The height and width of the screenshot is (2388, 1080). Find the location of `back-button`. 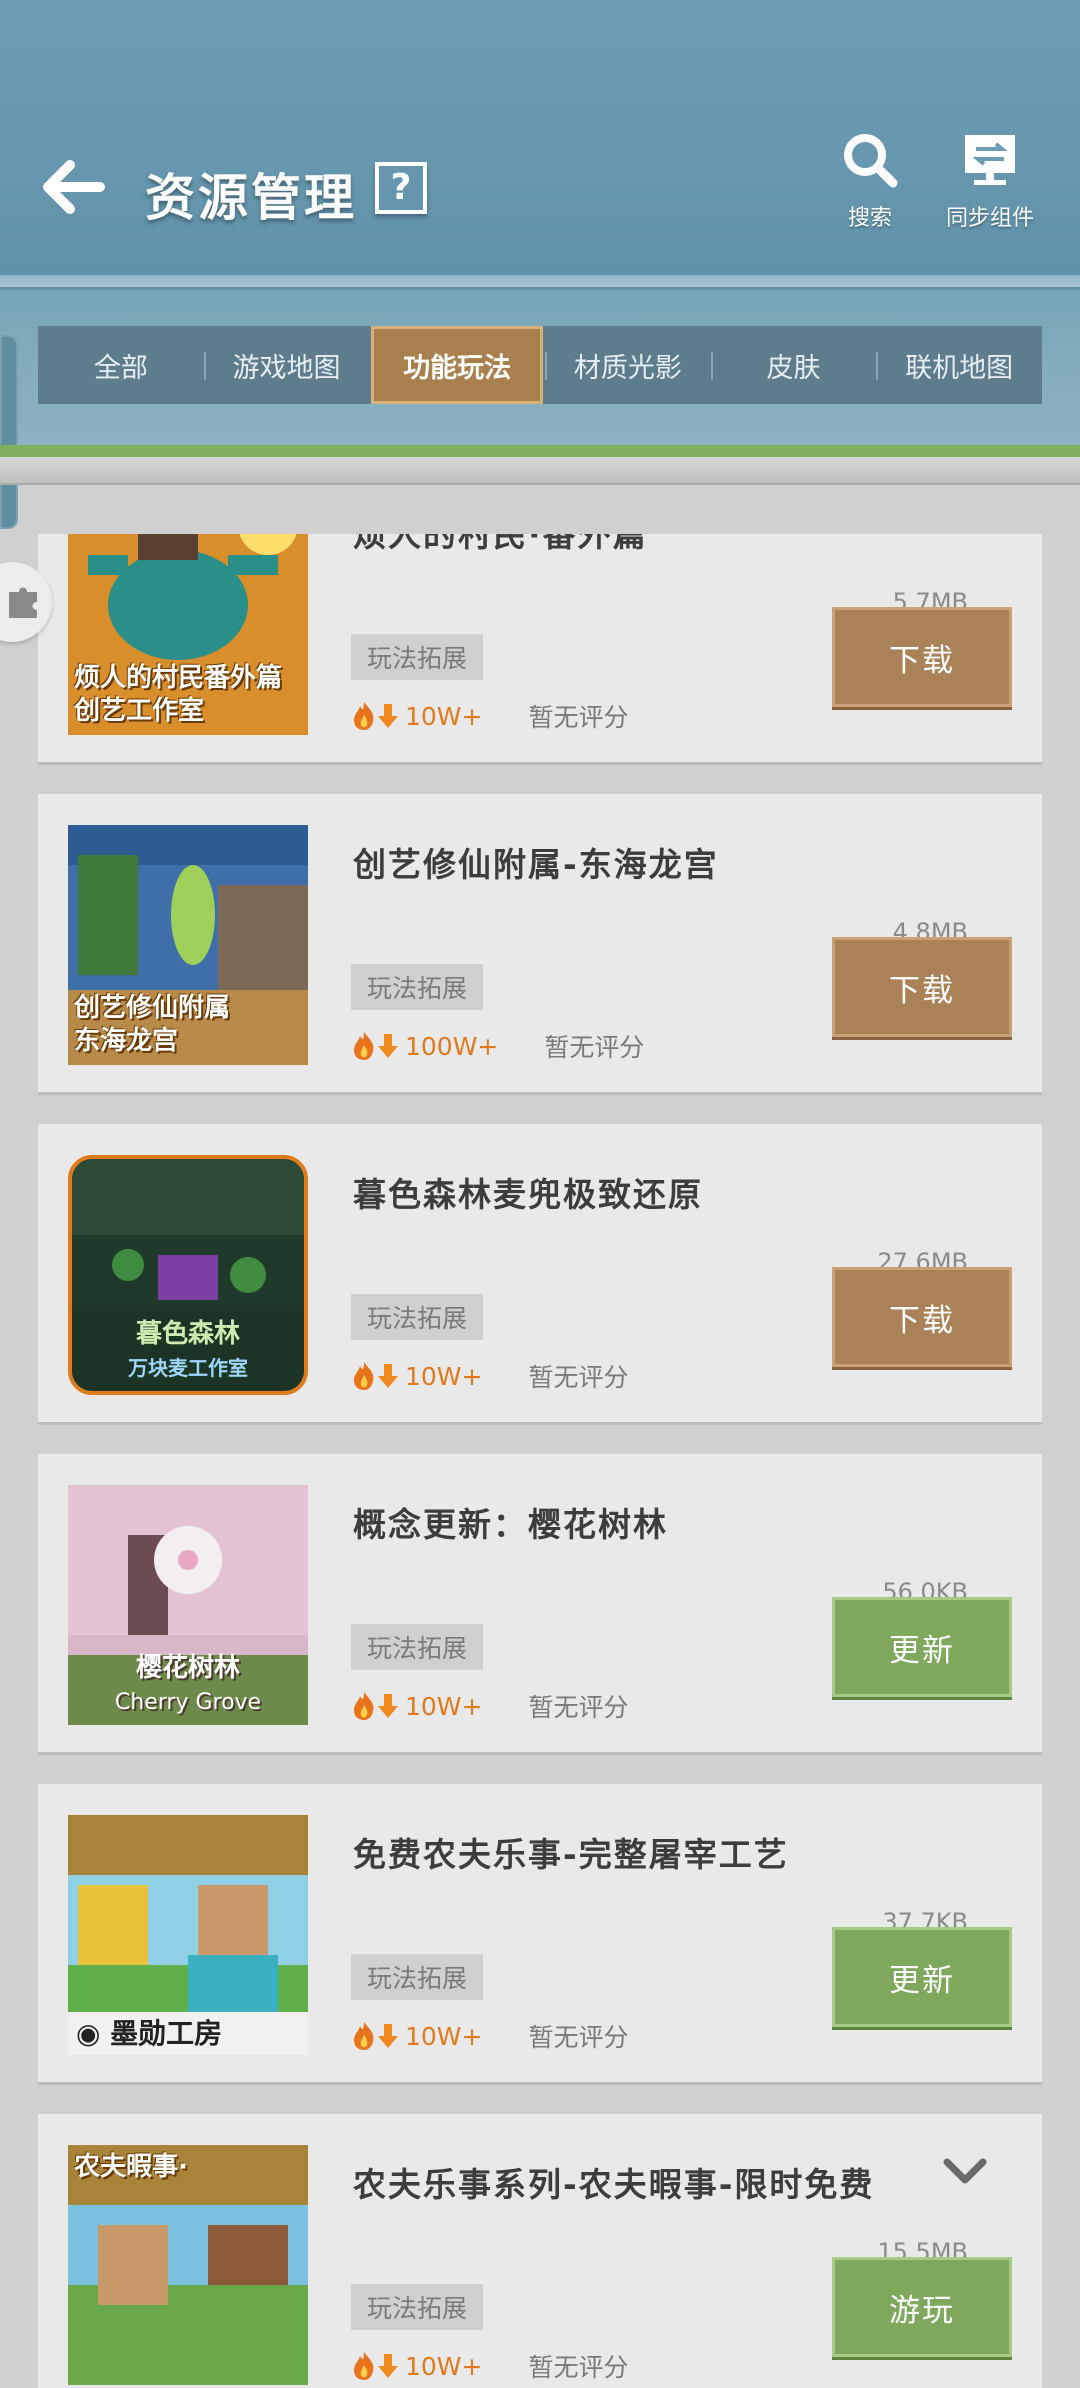

back-button is located at coordinates (73, 187).